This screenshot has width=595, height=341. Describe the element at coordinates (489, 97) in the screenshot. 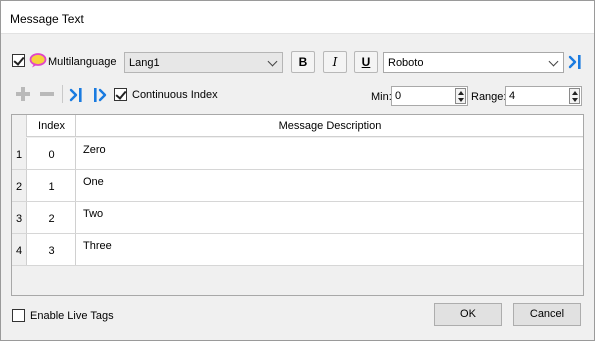

I see `range-label: Range:` at that location.